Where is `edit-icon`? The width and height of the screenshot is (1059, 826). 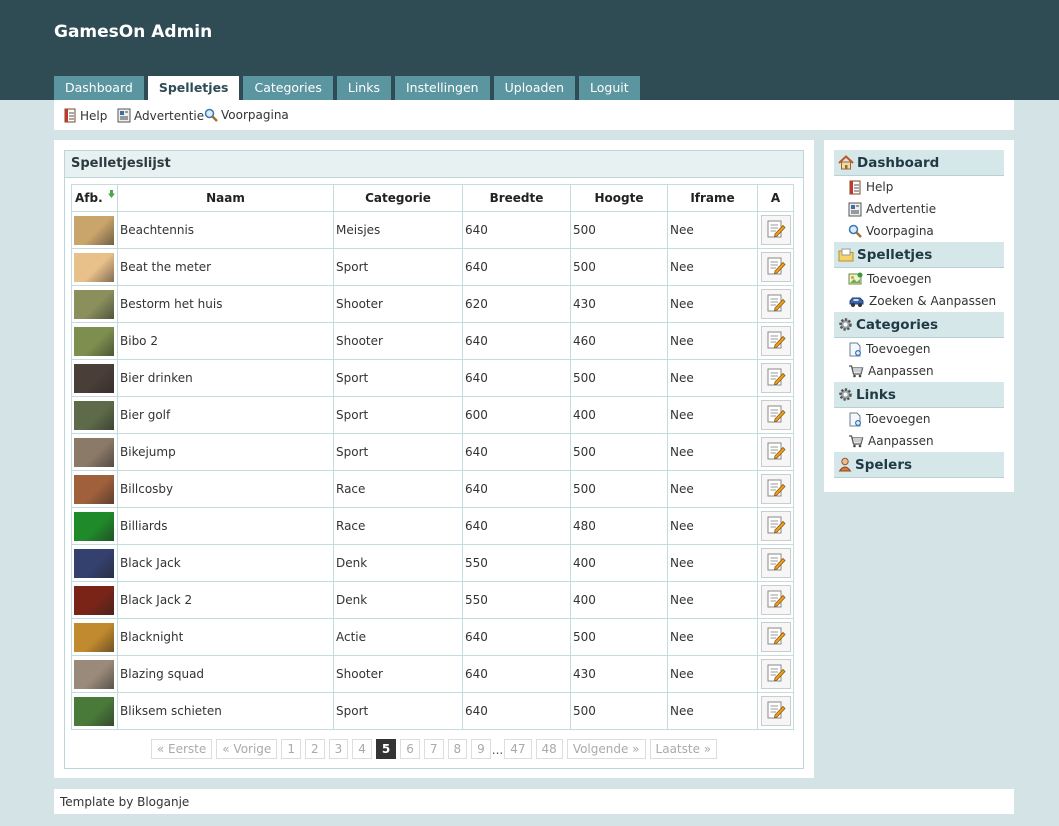 edit-icon is located at coordinates (776, 264).